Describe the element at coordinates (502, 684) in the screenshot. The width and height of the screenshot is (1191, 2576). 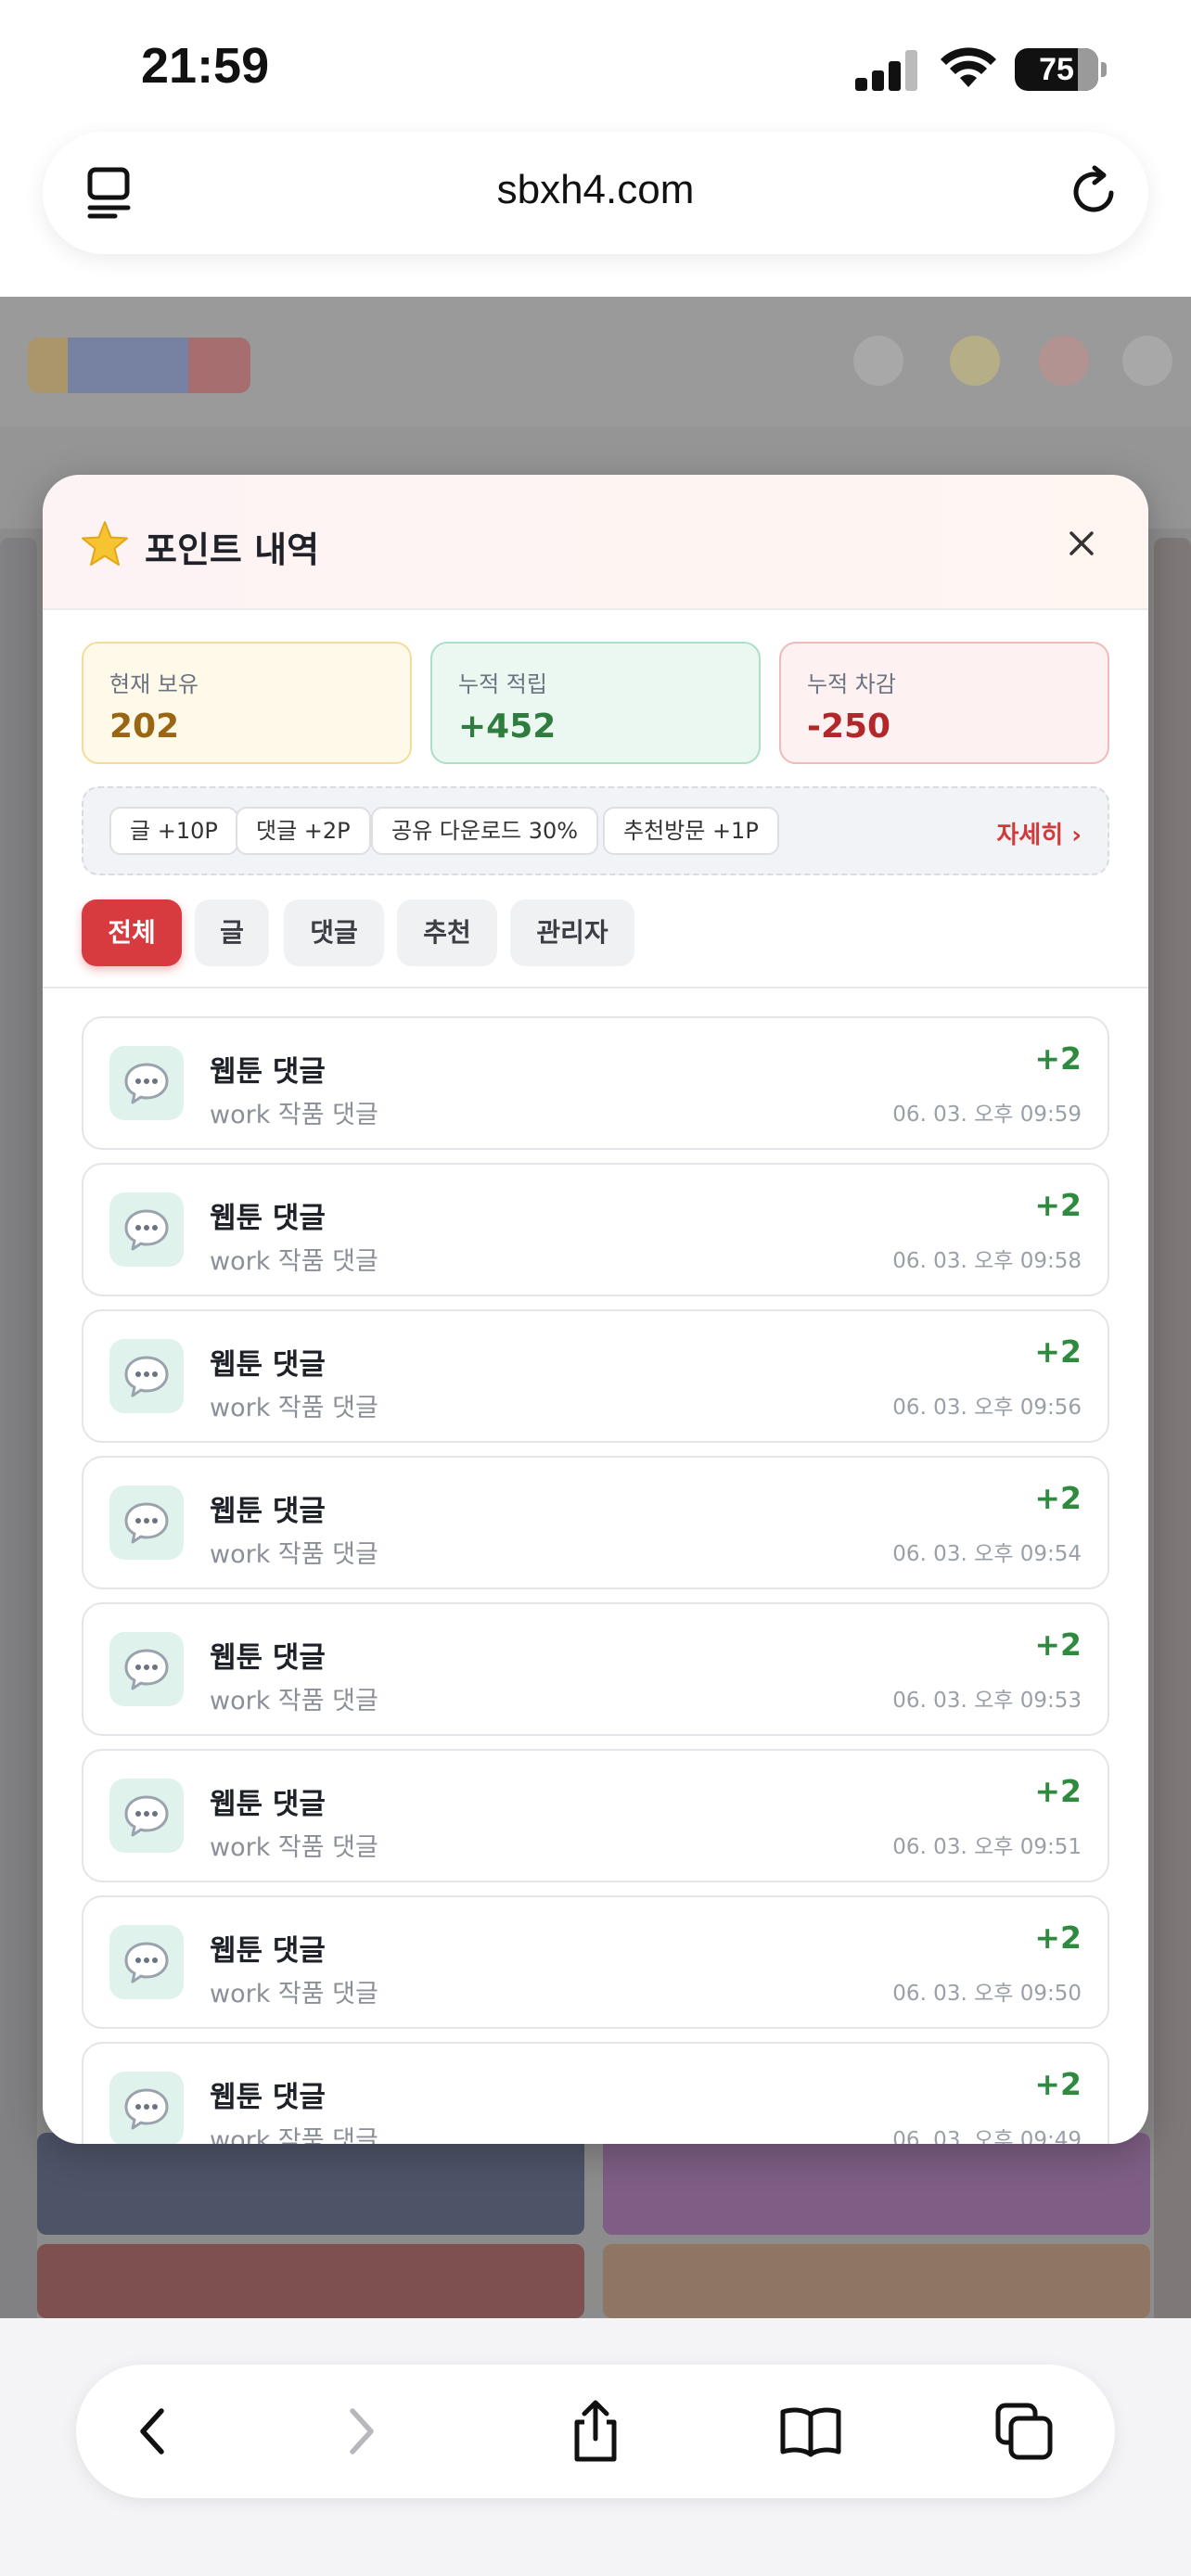
I see `earned-points-label: 누적 적립` at that location.